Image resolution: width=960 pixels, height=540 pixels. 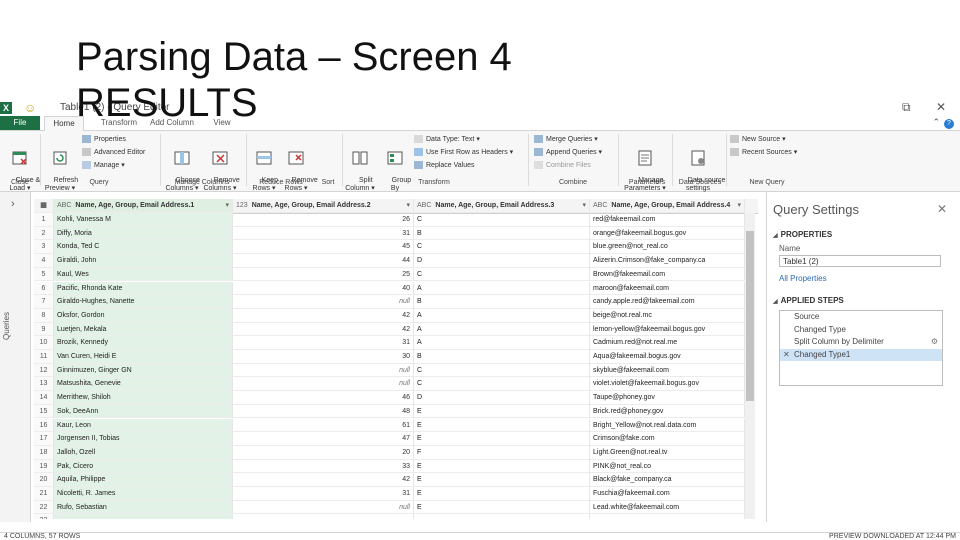 I want to click on split-column-button: Split Column ▾, so click(x=360, y=167).